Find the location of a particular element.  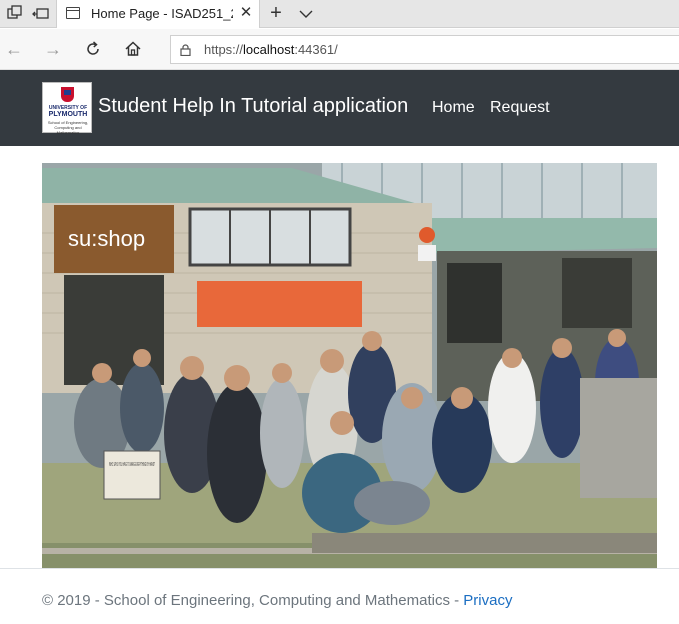

url-port-path: :44361/ is located at coordinates (316, 49).